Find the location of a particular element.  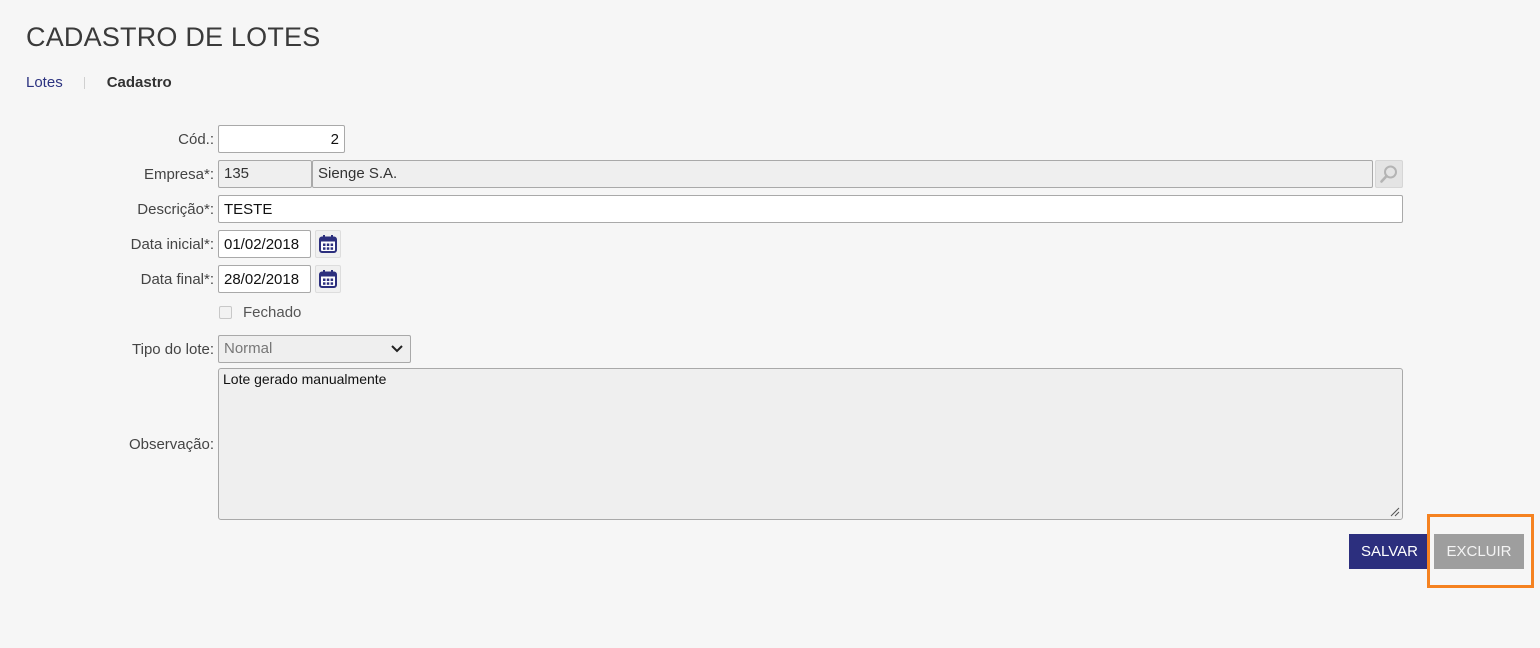

tipo-lote-label: Tipo do lote: is located at coordinates (173, 349).